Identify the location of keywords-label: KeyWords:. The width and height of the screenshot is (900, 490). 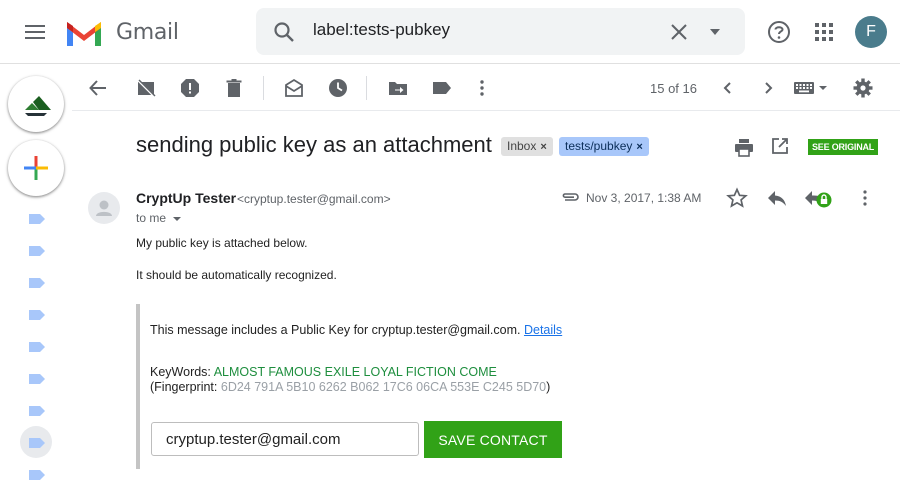
(180, 372).